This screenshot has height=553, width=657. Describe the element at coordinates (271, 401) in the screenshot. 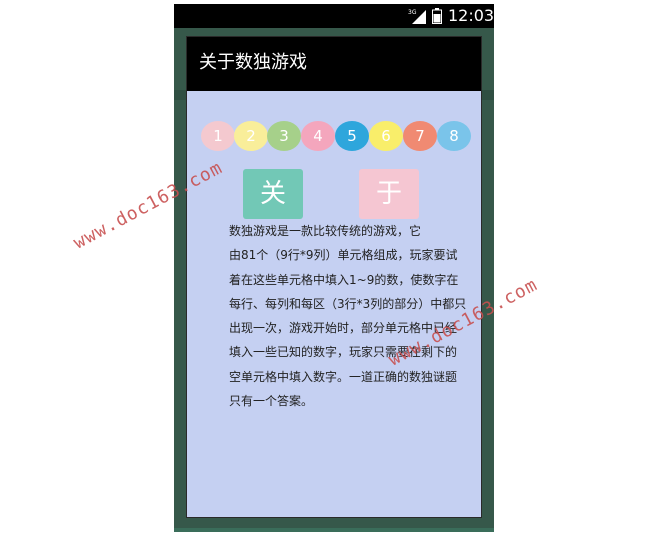

I see `description-line: 只有一个答案。` at that location.